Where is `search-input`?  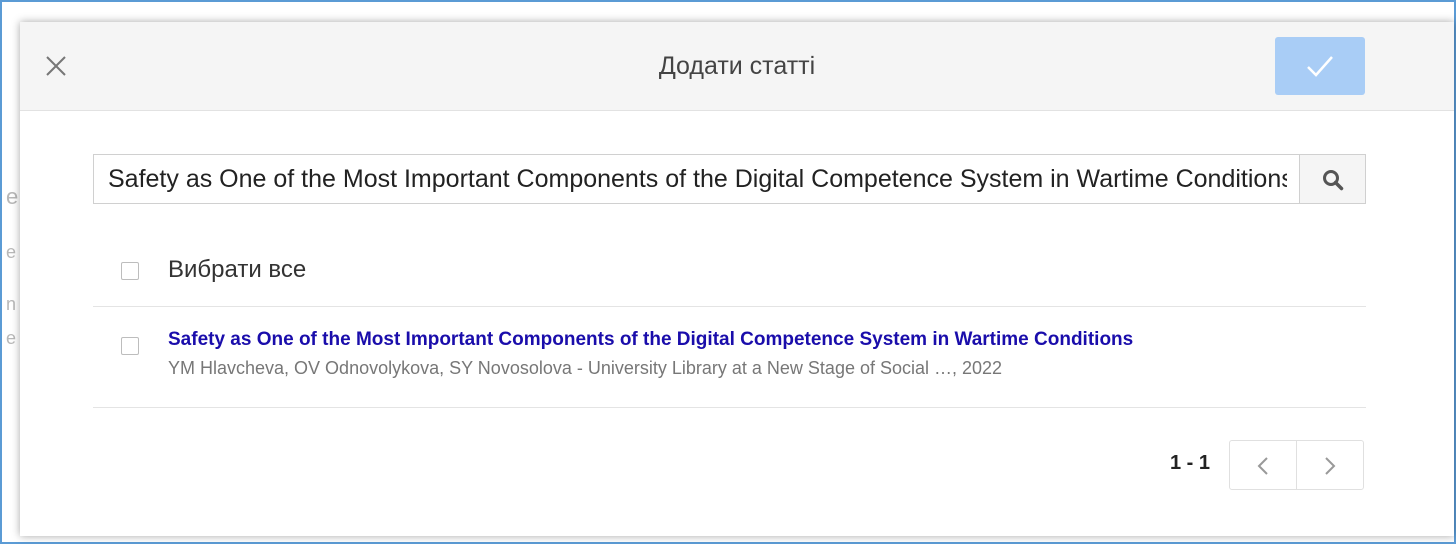
search-input is located at coordinates (696, 179).